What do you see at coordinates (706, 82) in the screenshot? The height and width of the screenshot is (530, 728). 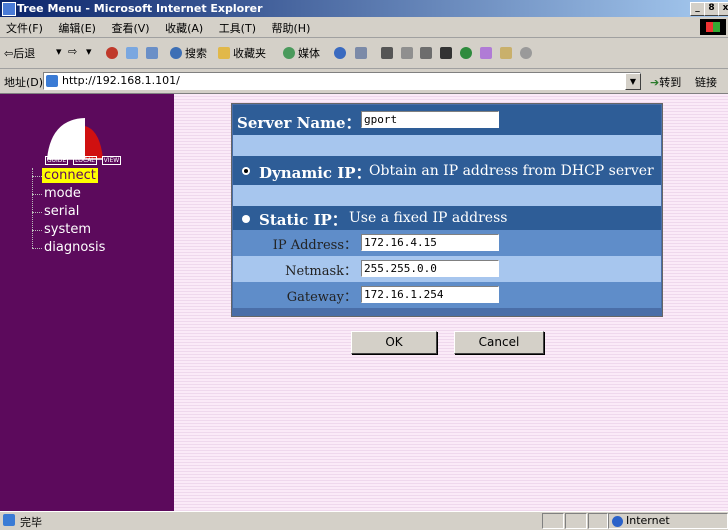 I see `links-button: 链接` at bounding box center [706, 82].